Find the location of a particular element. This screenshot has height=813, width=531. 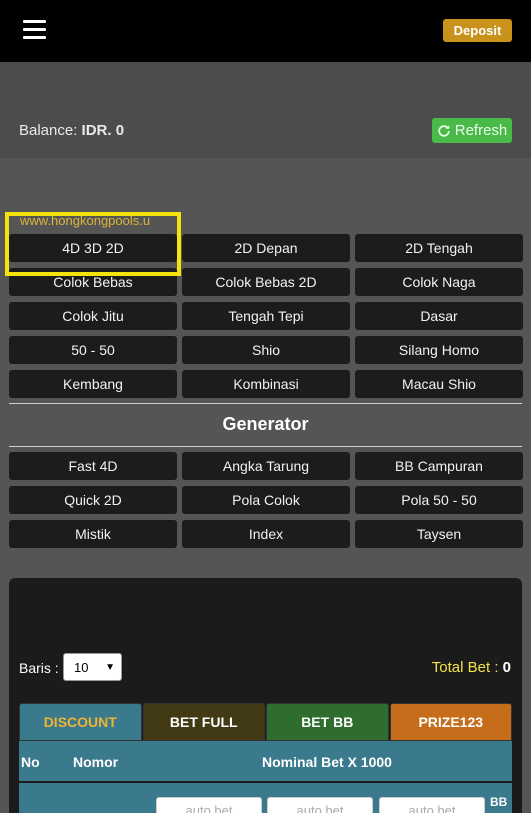

menu-button: Silang Homo is located at coordinates (439, 350).